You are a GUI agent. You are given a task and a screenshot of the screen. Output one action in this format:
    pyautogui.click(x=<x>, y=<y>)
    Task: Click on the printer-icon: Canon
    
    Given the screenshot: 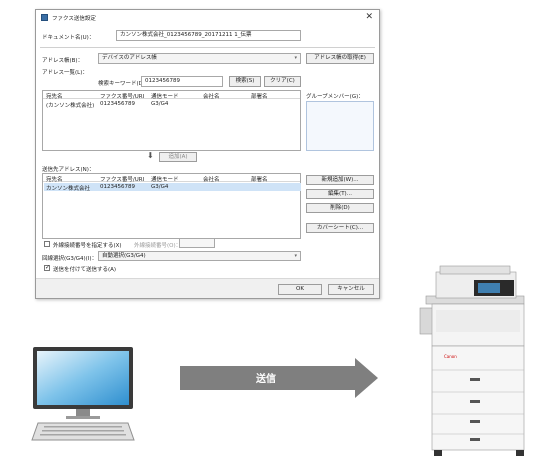 What is the action you would take?
    pyautogui.click(x=472, y=360)
    